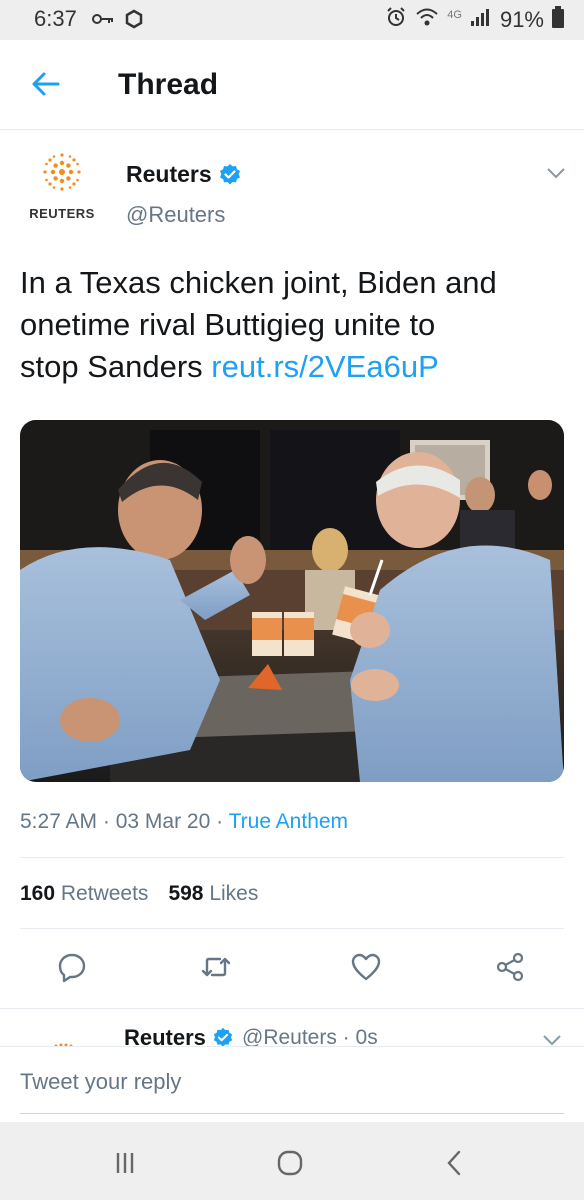 The height and width of the screenshot is (1200, 584). I want to click on arrow-left-icon, so click(46, 84).